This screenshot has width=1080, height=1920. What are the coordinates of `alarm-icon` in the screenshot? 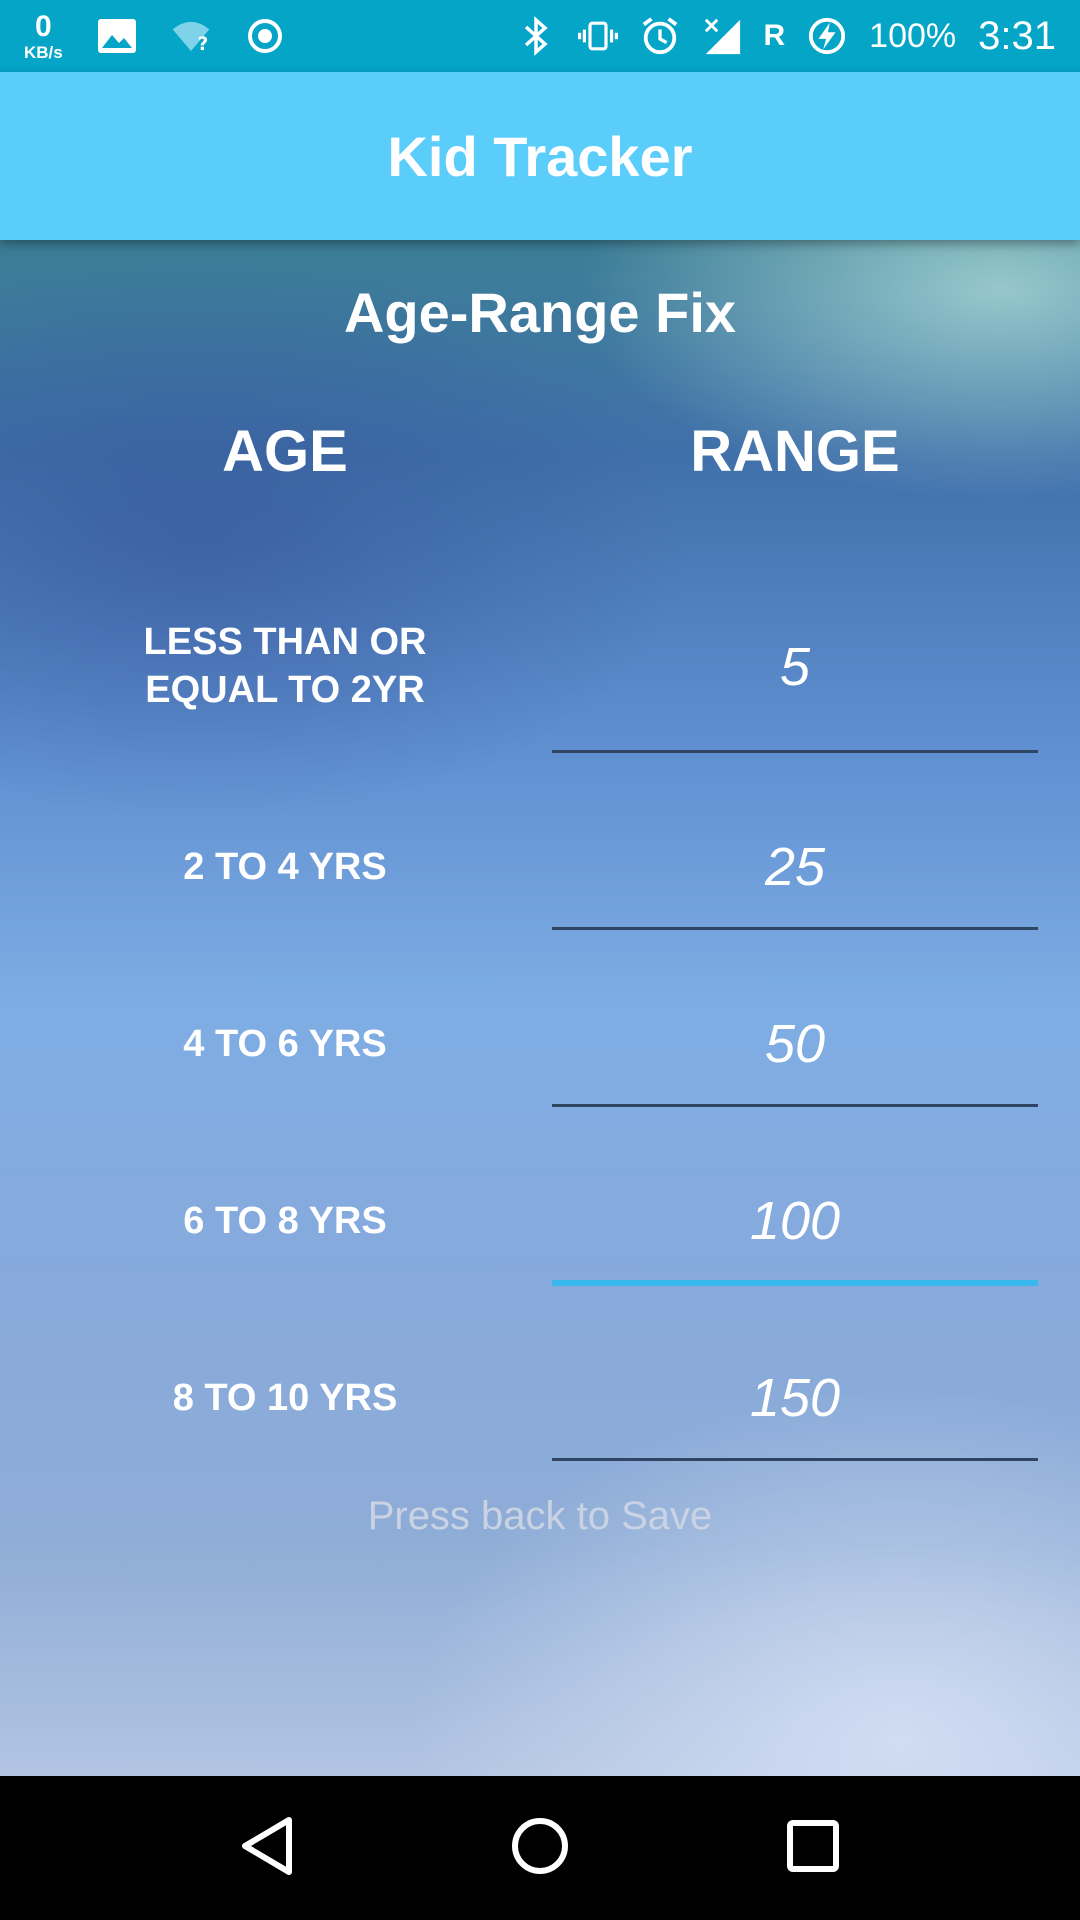 It's located at (660, 36).